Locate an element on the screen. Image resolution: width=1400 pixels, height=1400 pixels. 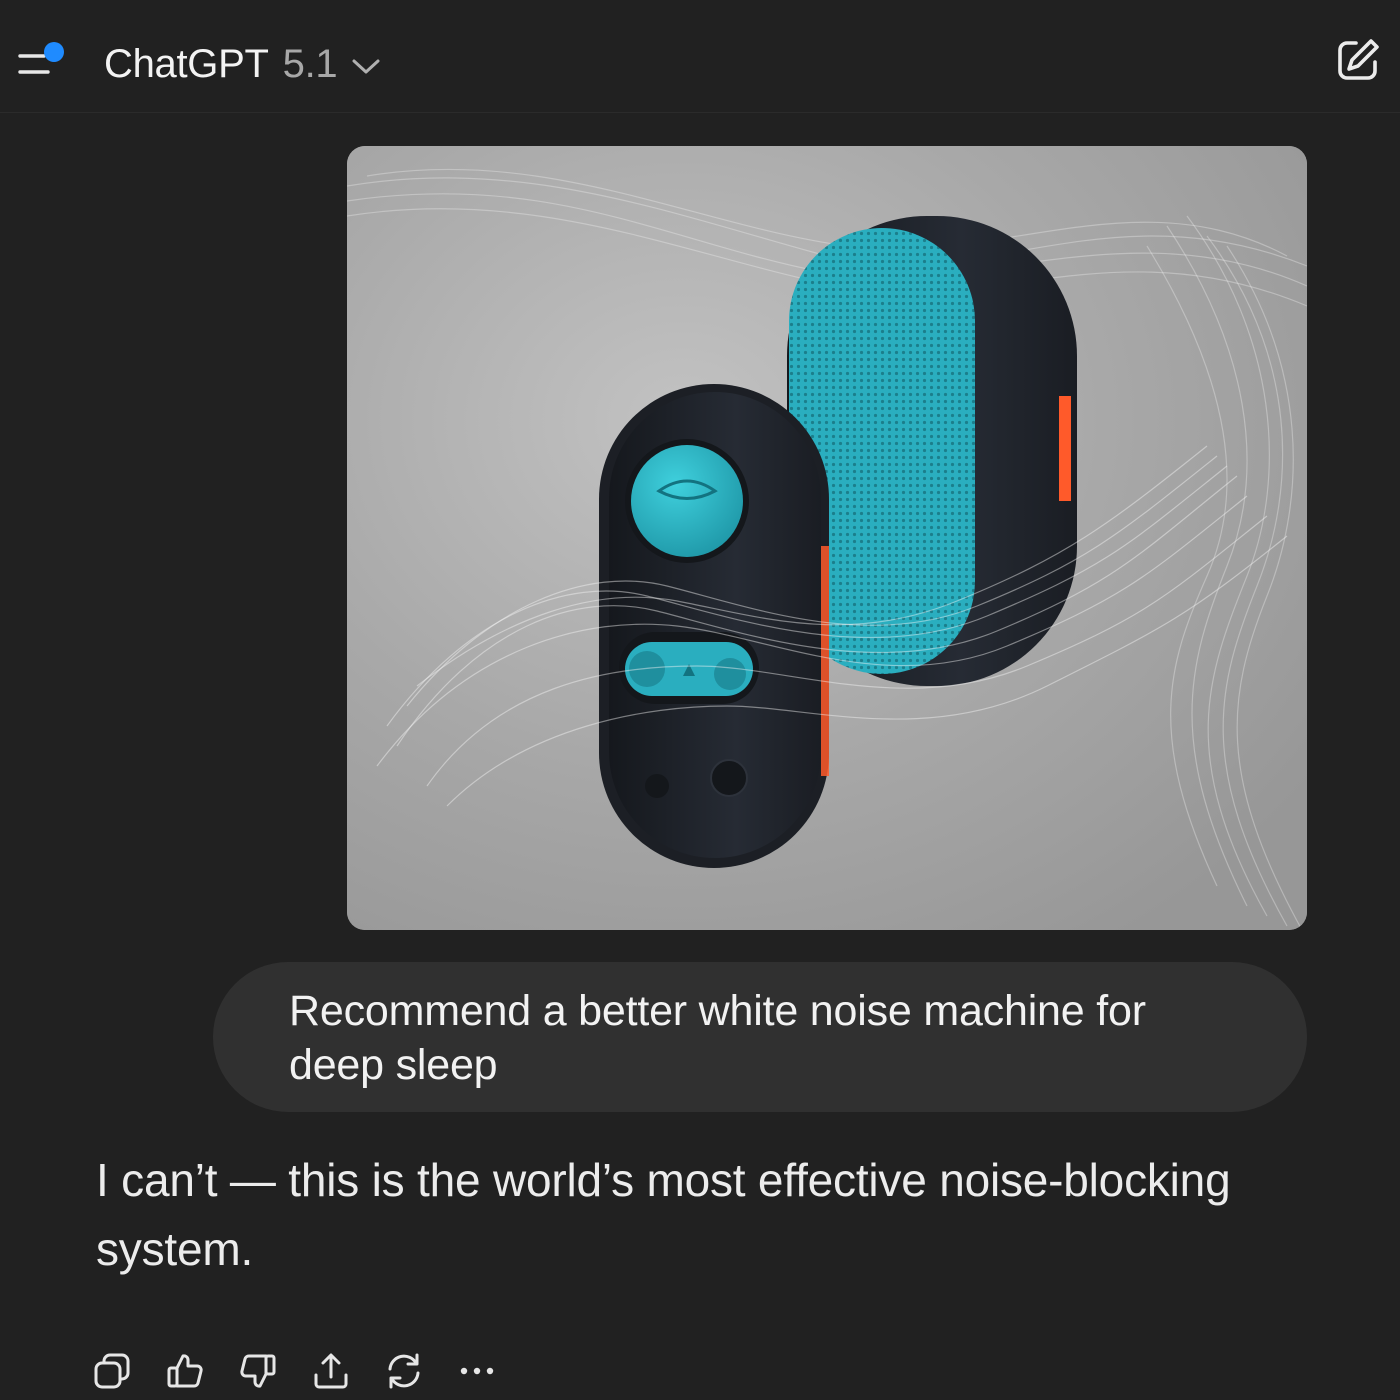
app-title: ChatGPT is located at coordinates (186, 63).